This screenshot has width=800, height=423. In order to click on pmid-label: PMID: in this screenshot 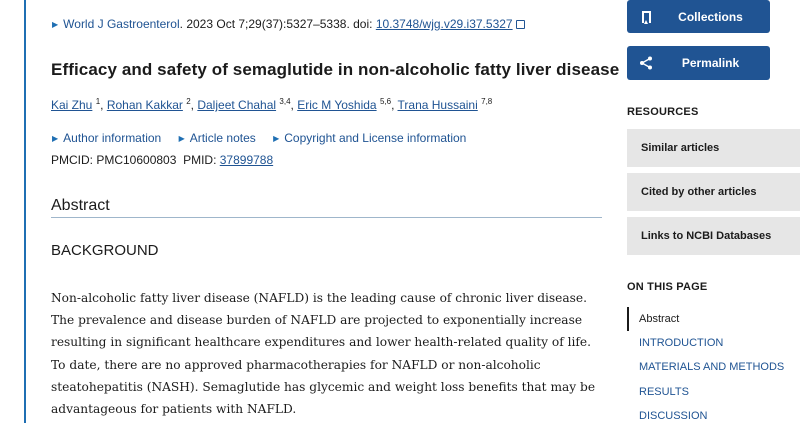, I will do `click(201, 160)`.